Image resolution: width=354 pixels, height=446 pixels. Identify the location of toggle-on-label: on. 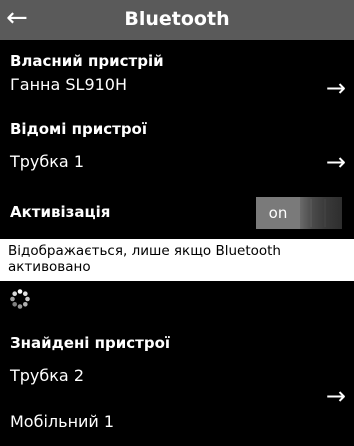
(278, 213).